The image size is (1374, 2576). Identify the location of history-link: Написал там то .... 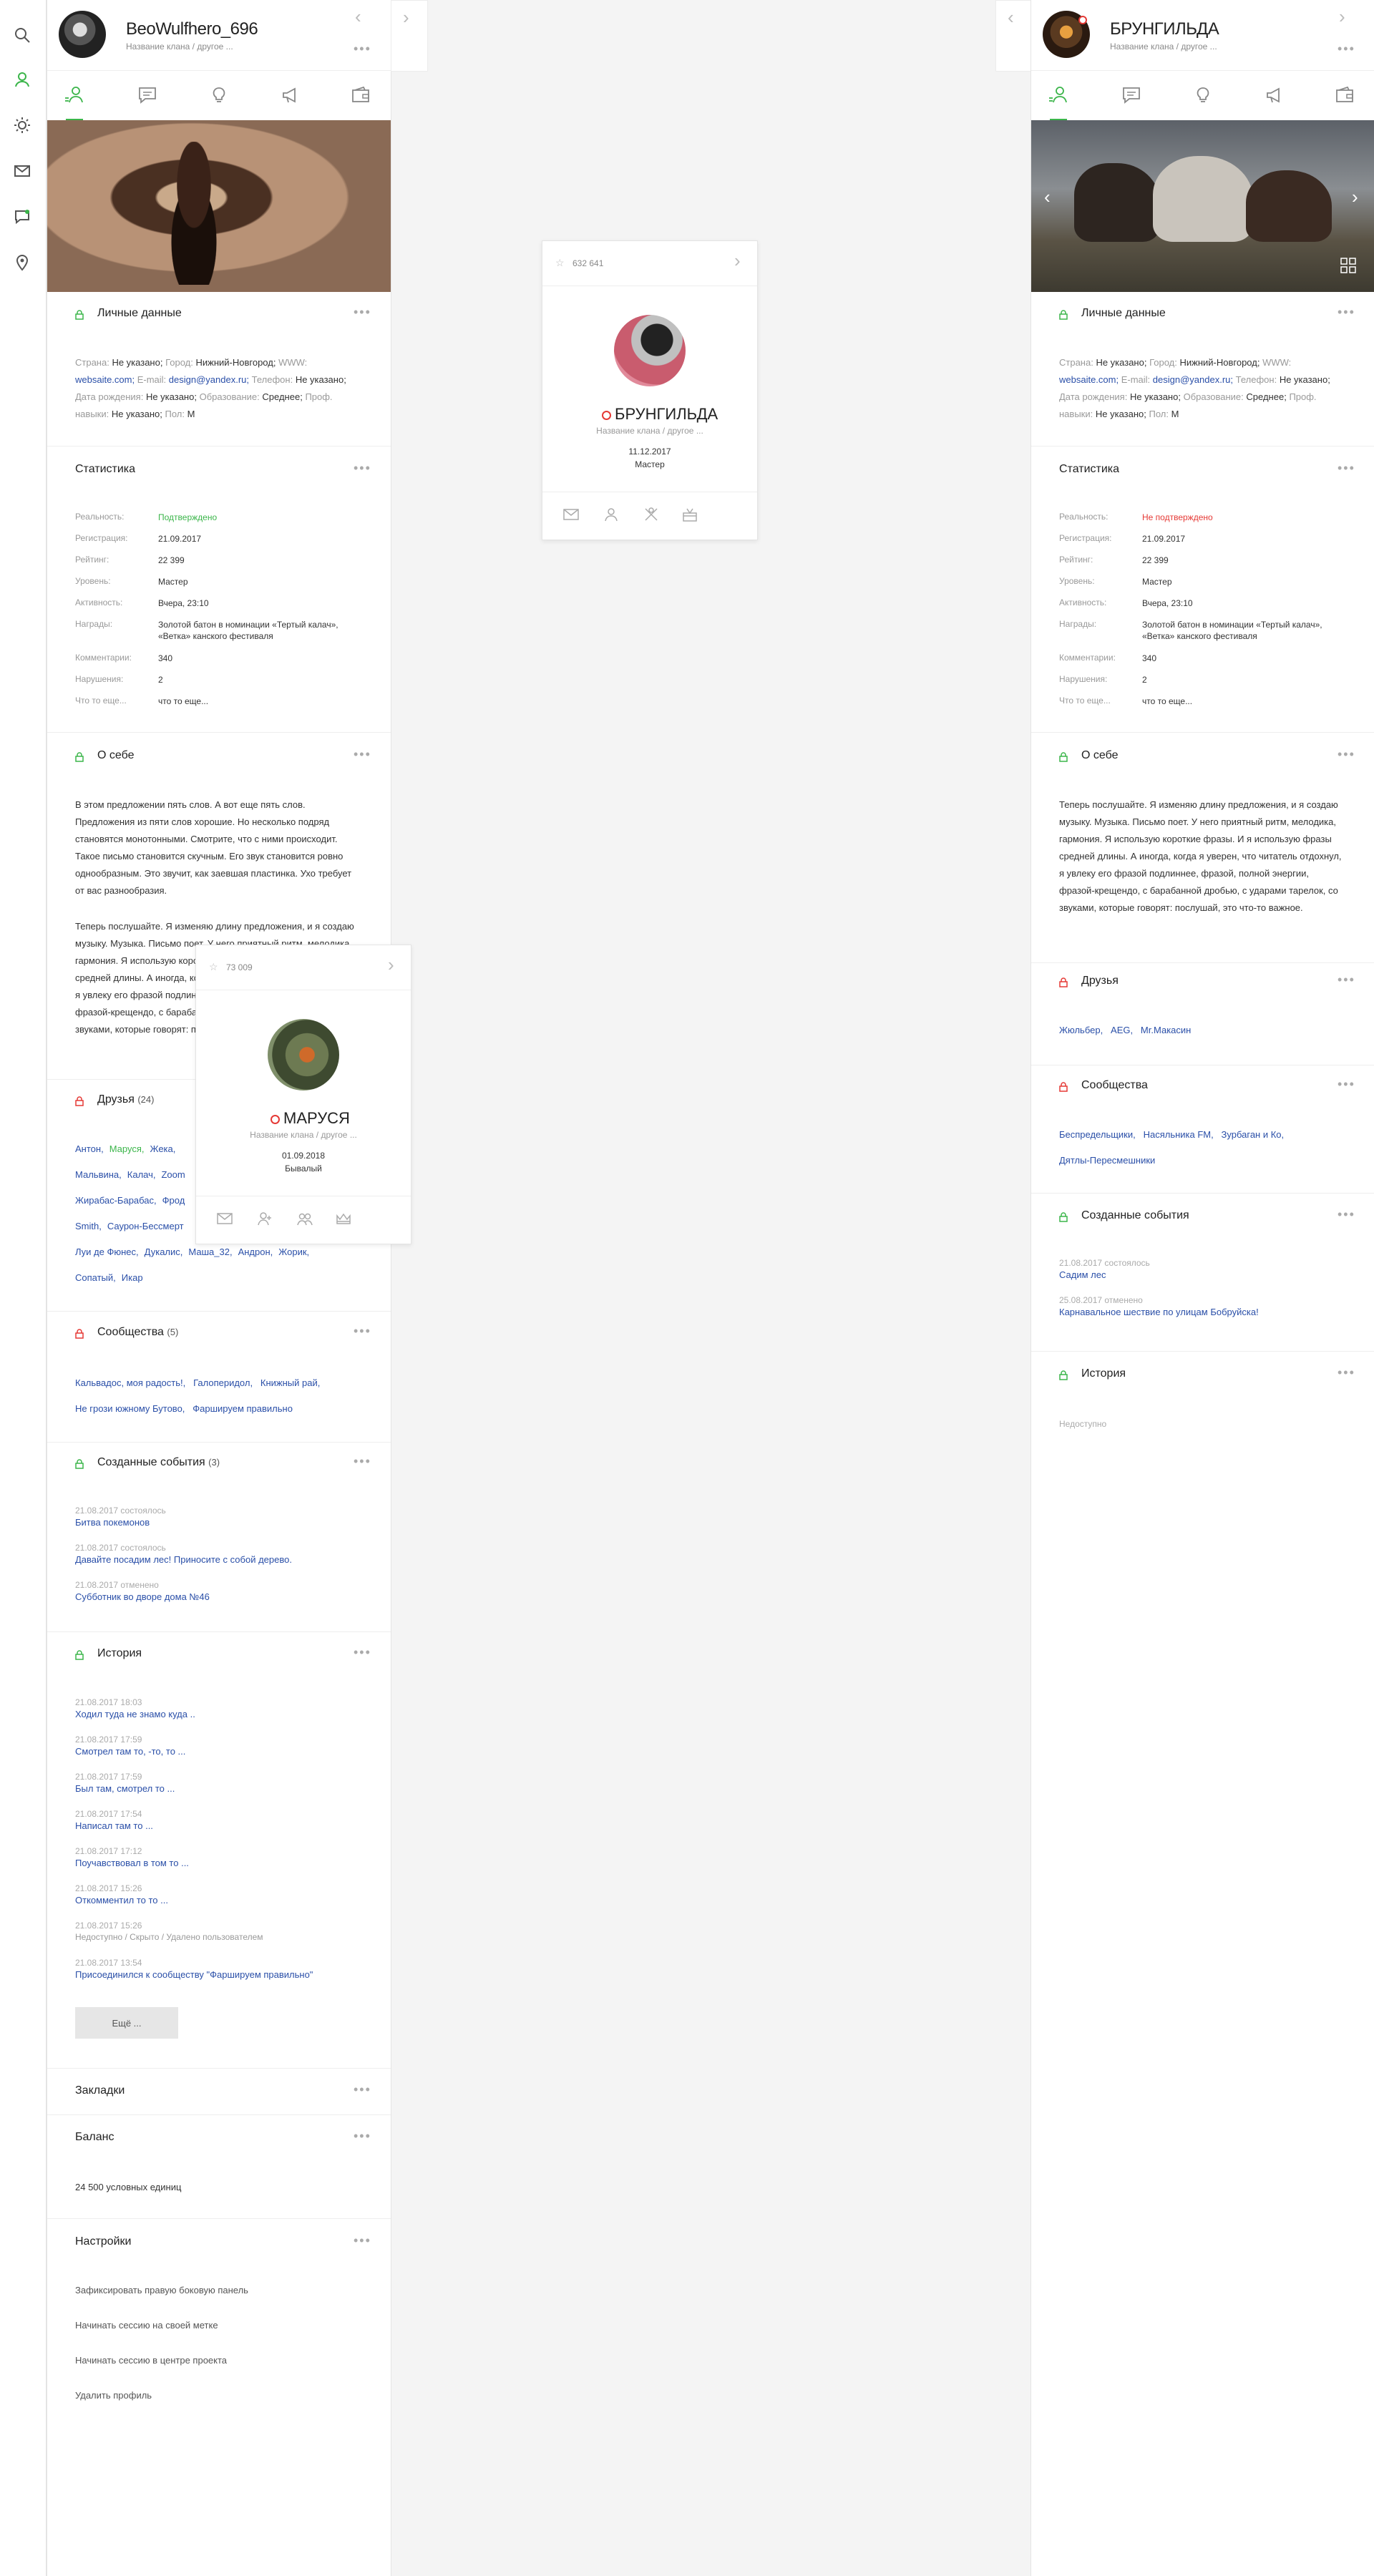
(114, 1825).